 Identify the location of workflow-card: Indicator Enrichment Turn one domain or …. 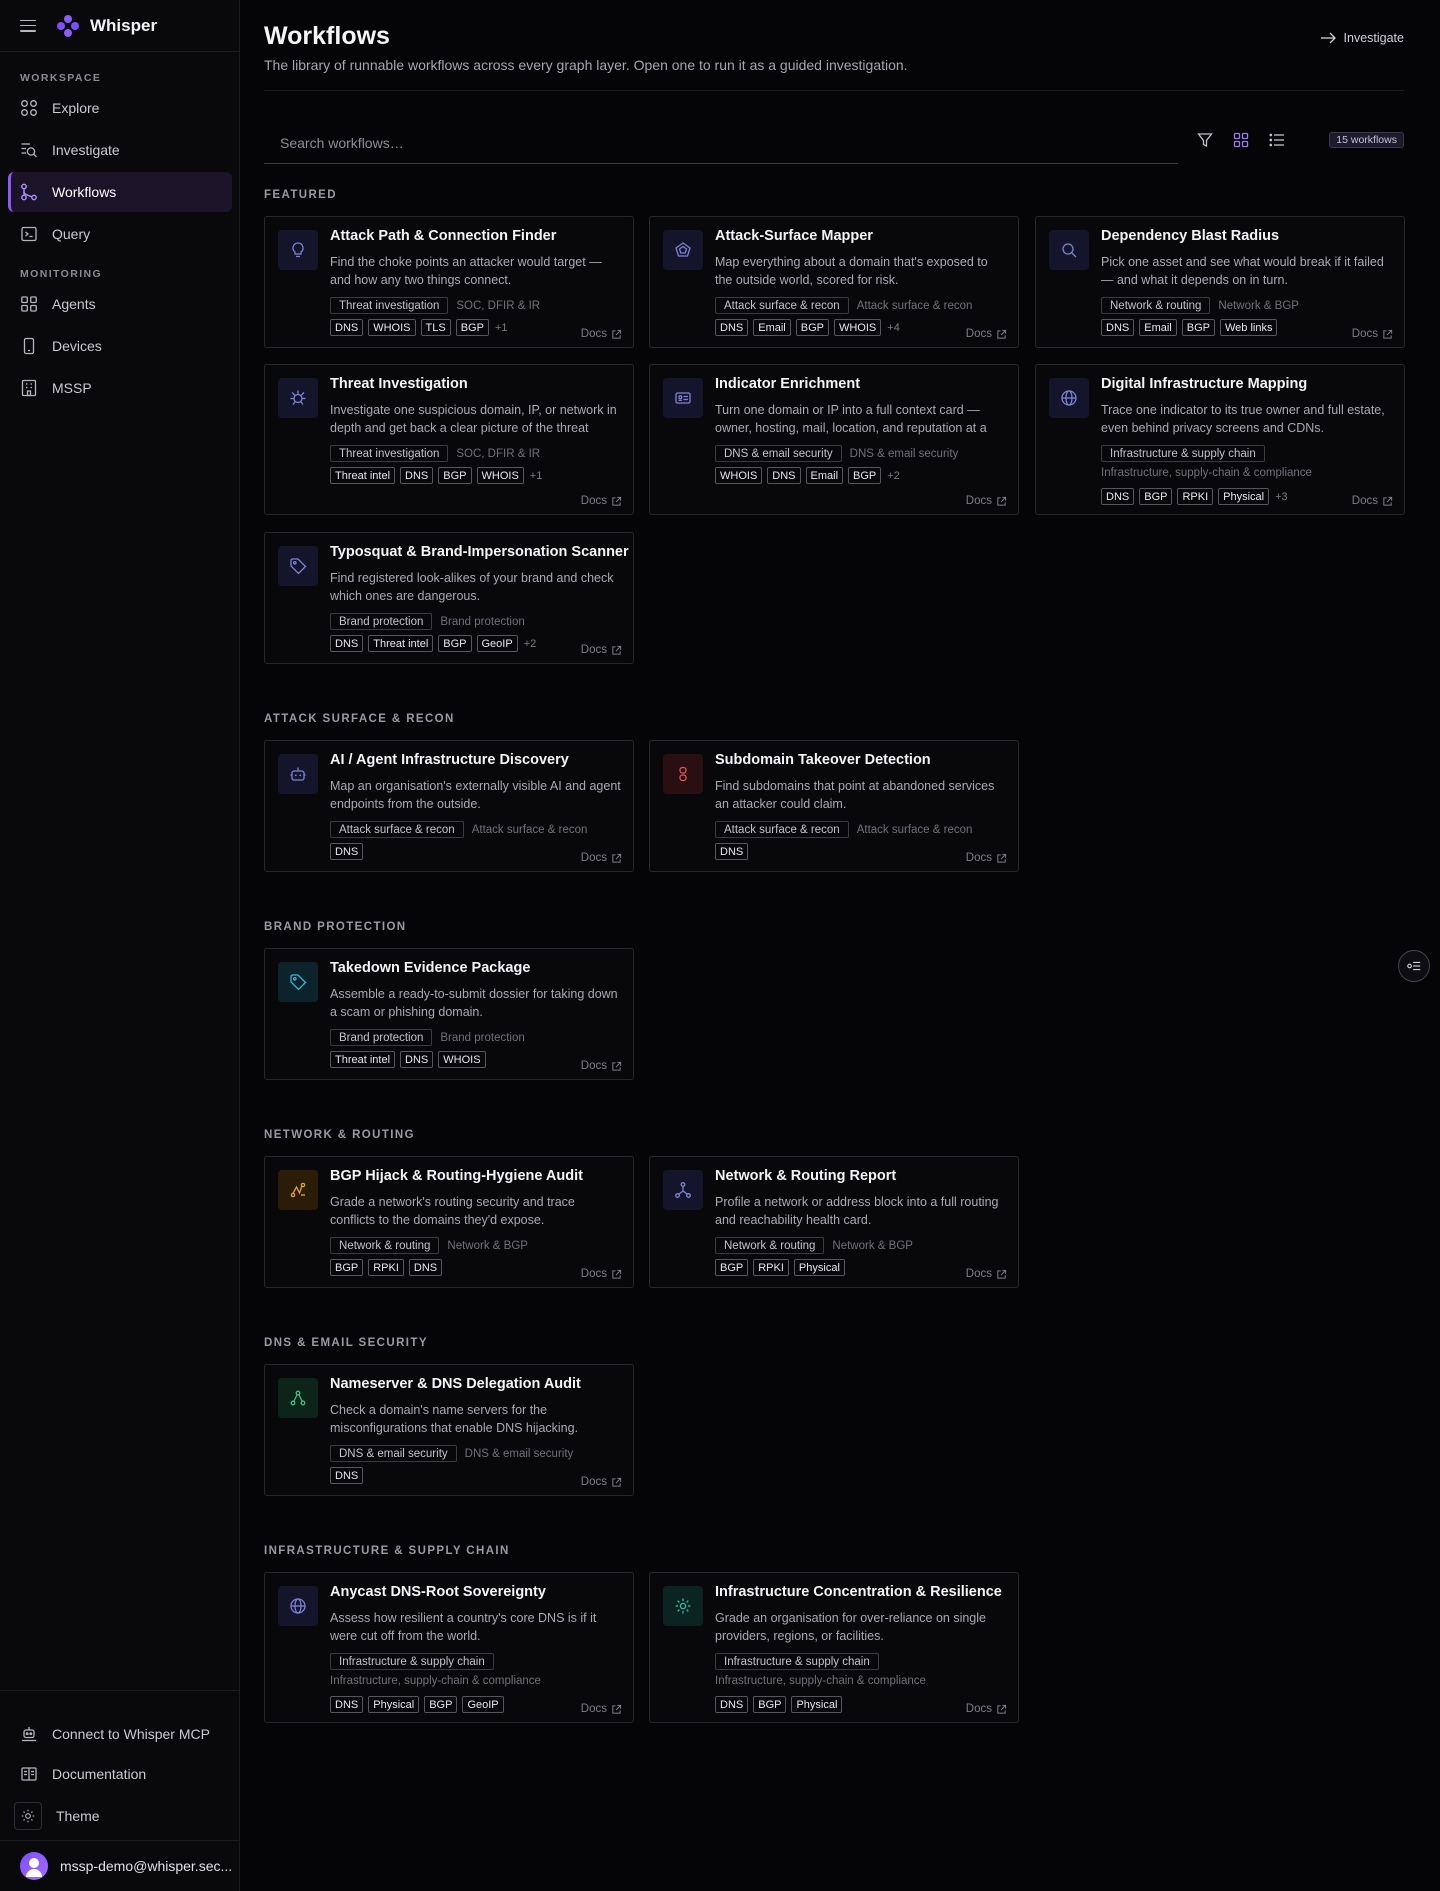
(834, 439).